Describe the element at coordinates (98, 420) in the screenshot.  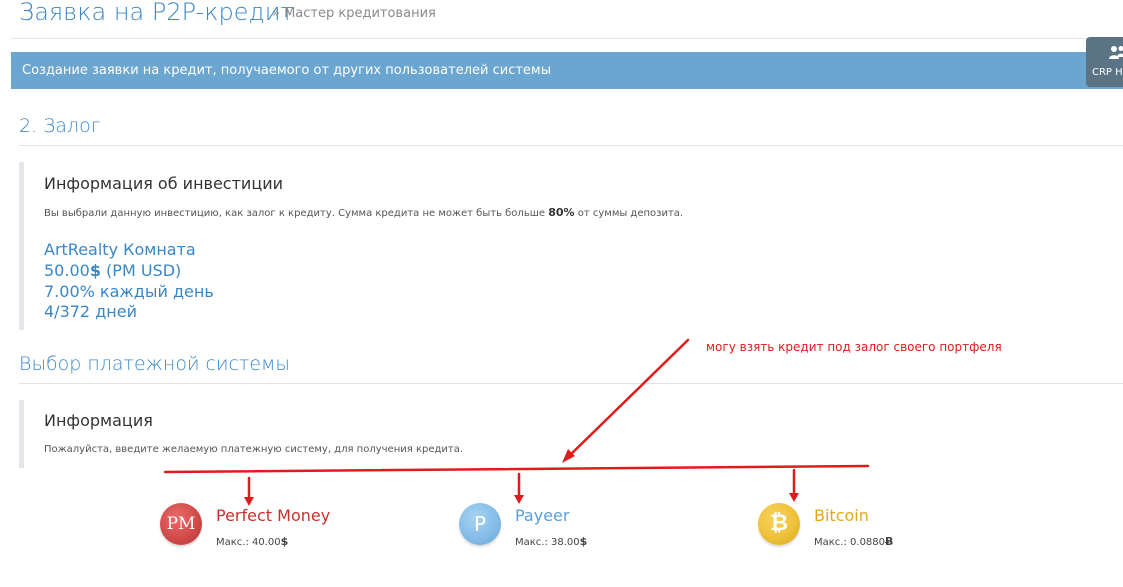
I see `payment-info-heading: Информация` at that location.